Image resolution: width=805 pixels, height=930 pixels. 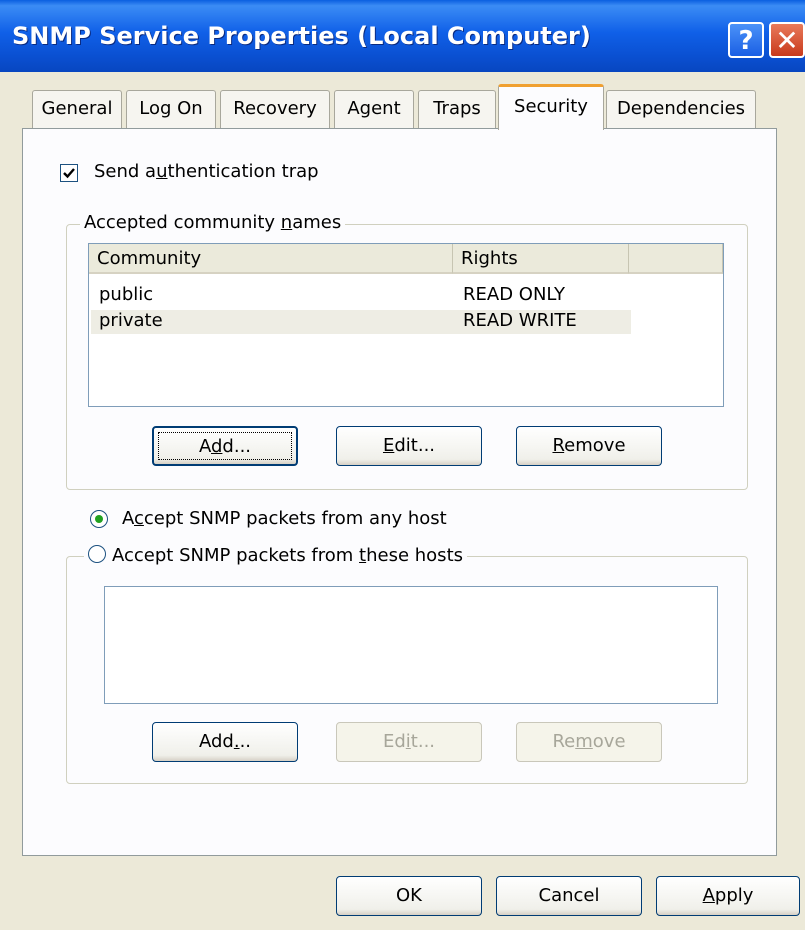 I want to click on community-remove-button: Remove, so click(x=589, y=446).